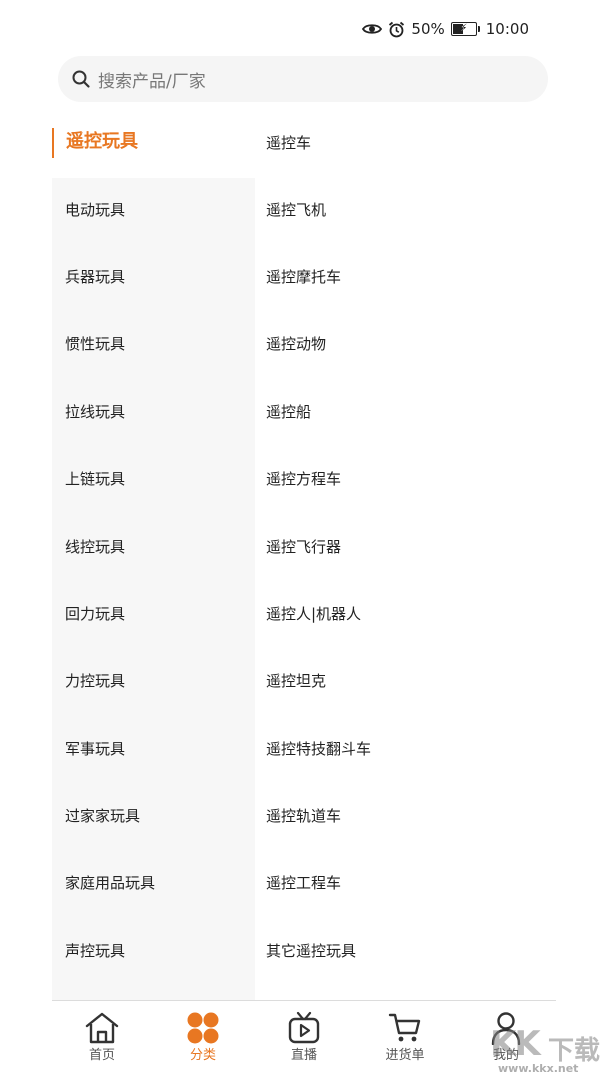  What do you see at coordinates (101, 1055) in the screenshot?
I see `tab-home-label: 首页` at bounding box center [101, 1055].